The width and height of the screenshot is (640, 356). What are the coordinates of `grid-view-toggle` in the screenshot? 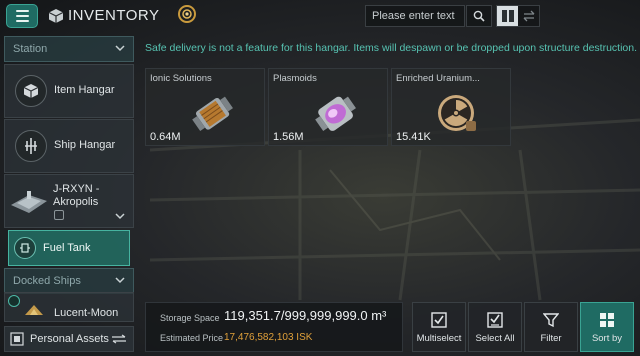 It's located at (507, 16).